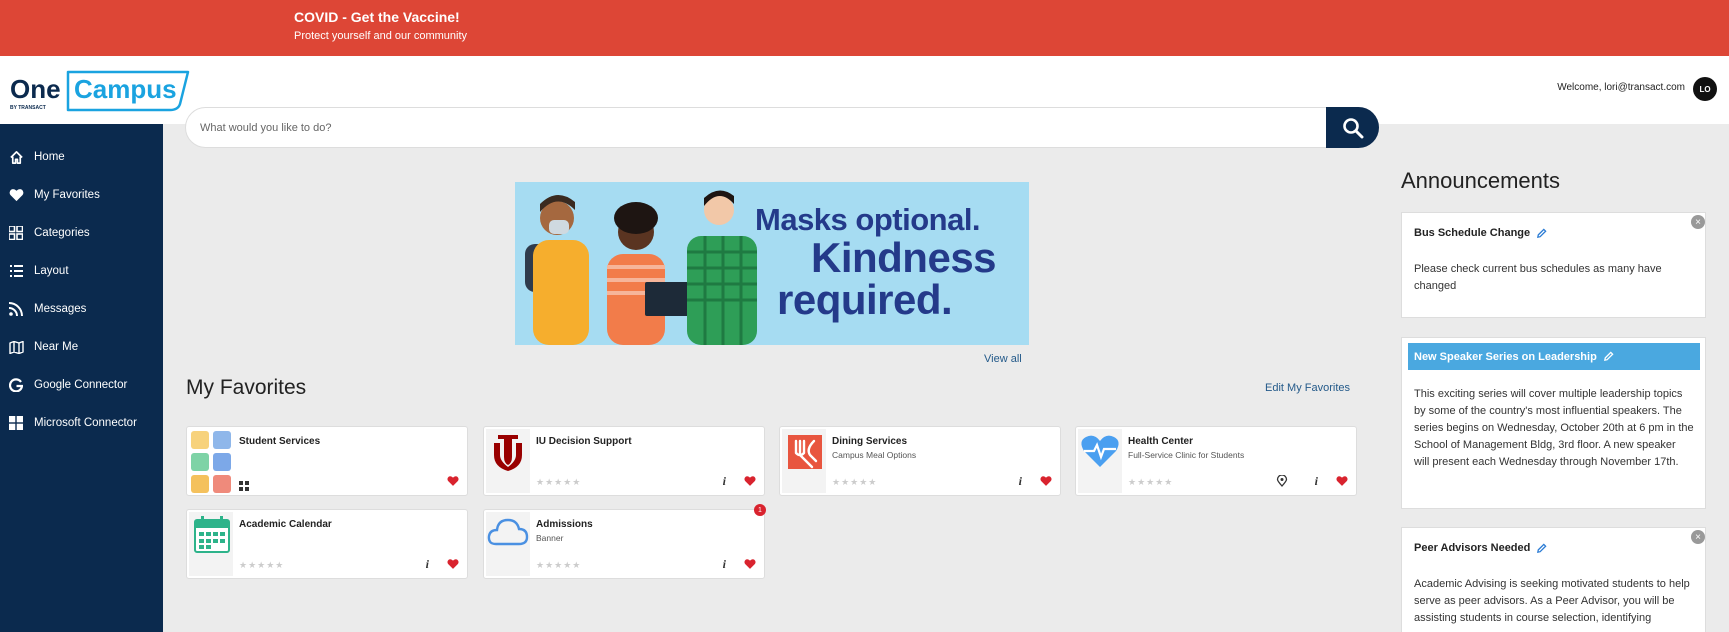  What do you see at coordinates (381, 36) in the screenshot?
I see `covid-banner-subtitle: Protect yourself and our community` at bounding box center [381, 36].